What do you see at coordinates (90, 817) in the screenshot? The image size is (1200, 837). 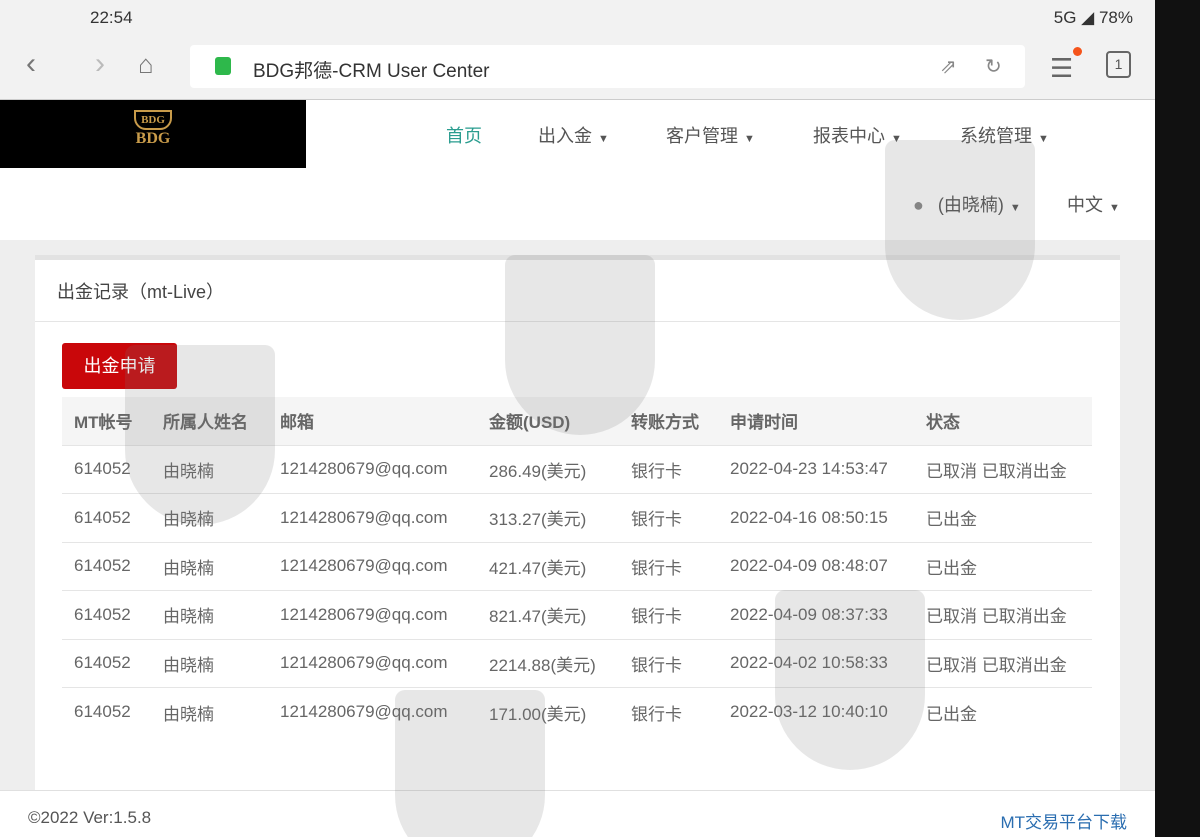 I see `version-text: ©2022 Ver:1.5.8` at bounding box center [90, 817].